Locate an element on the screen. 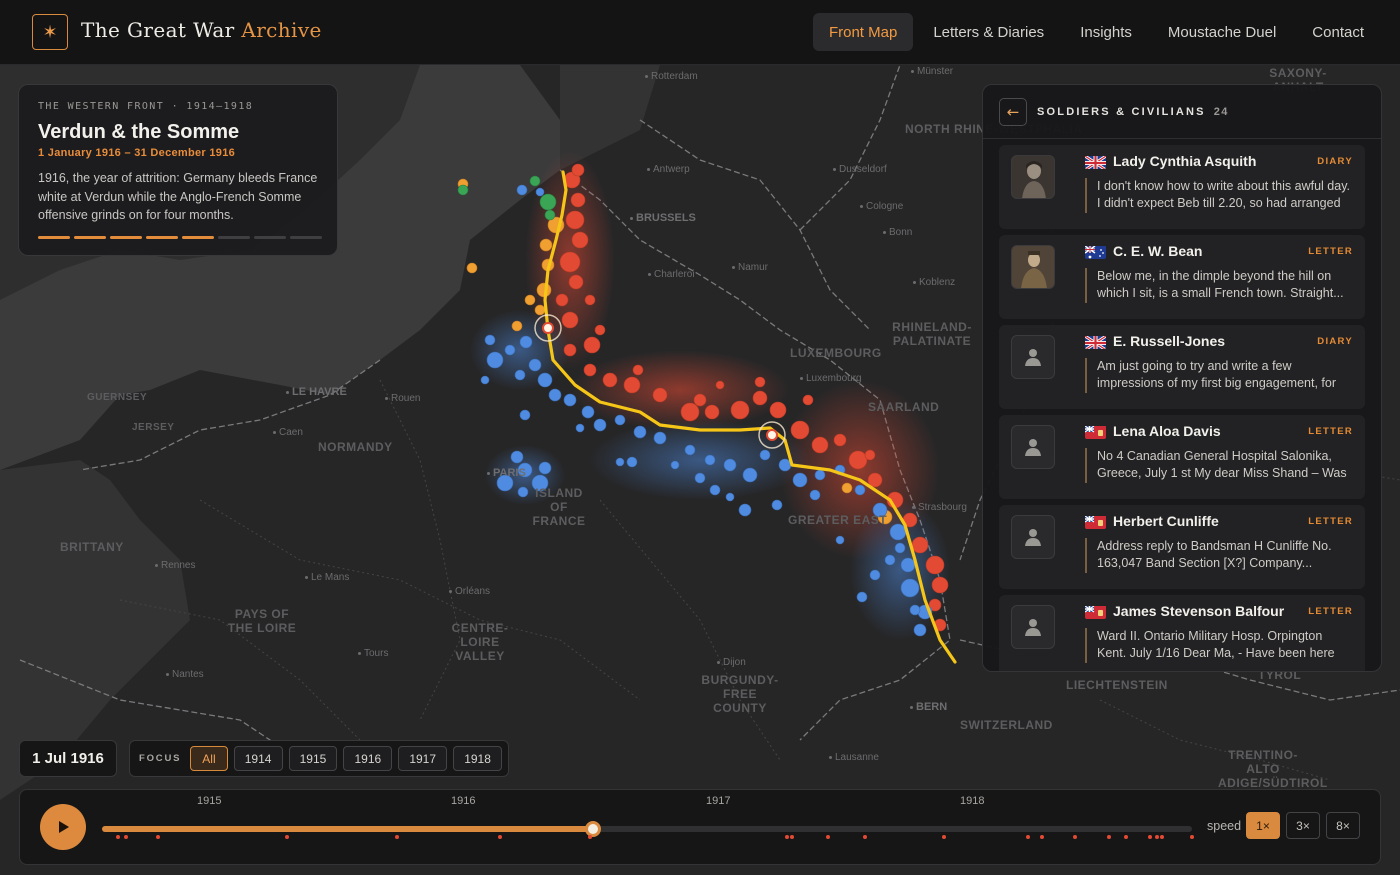 This screenshot has height=875, width=1400. nav-front-map: Front Map is located at coordinates (863, 32).